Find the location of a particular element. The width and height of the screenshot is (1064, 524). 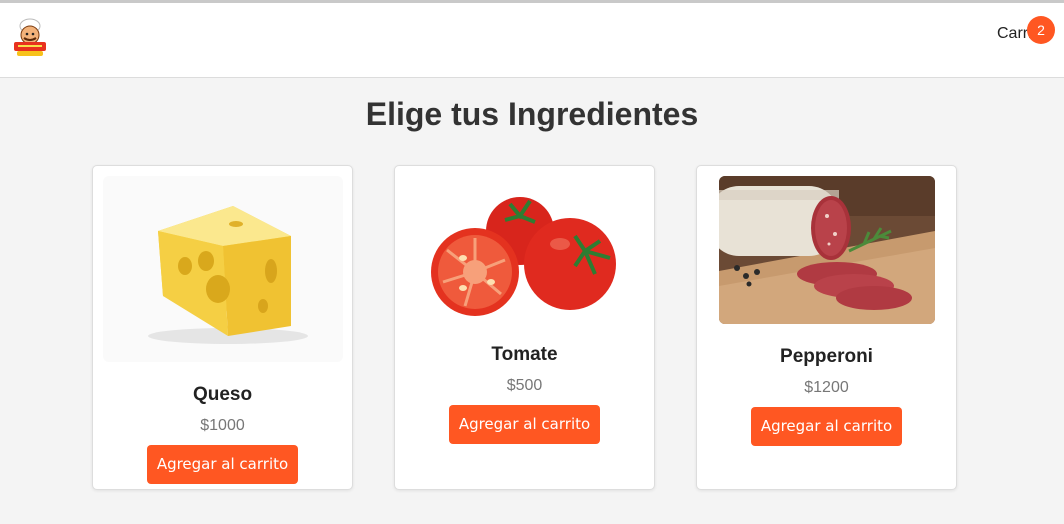

navbar: Carrito 2 is located at coordinates (532, 40).